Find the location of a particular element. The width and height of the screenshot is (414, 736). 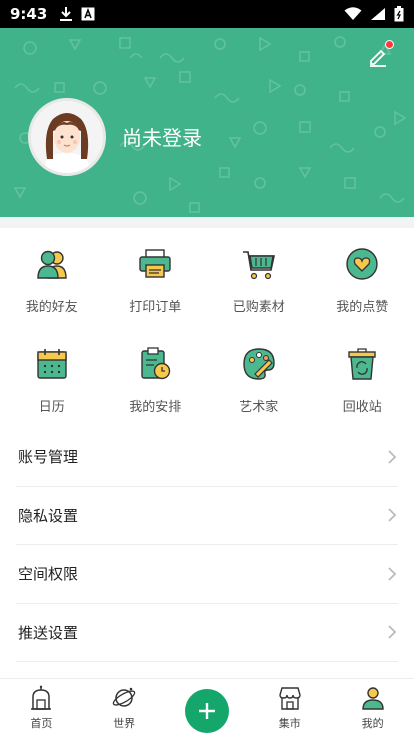

download-icon is located at coordinates (66, 14).